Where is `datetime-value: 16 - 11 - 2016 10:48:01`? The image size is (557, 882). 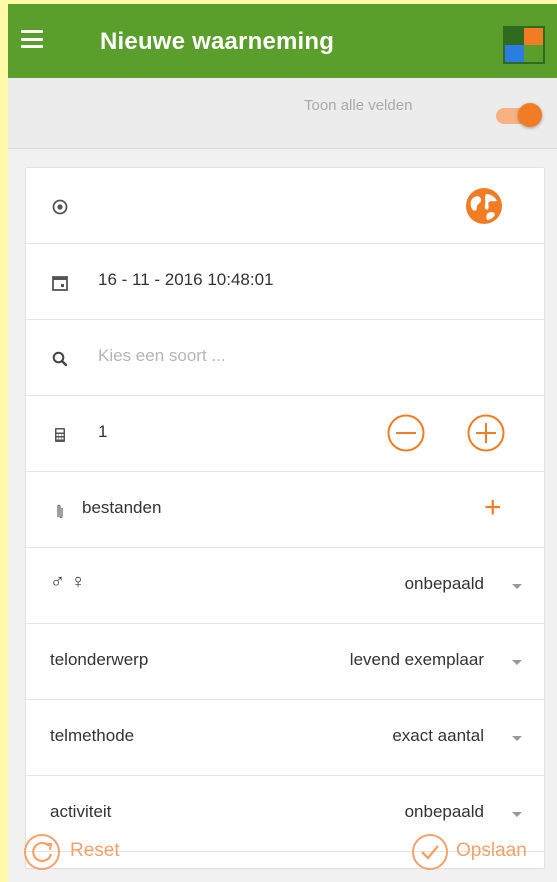 datetime-value: 16 - 11 - 2016 10:48:01 is located at coordinates (186, 279).